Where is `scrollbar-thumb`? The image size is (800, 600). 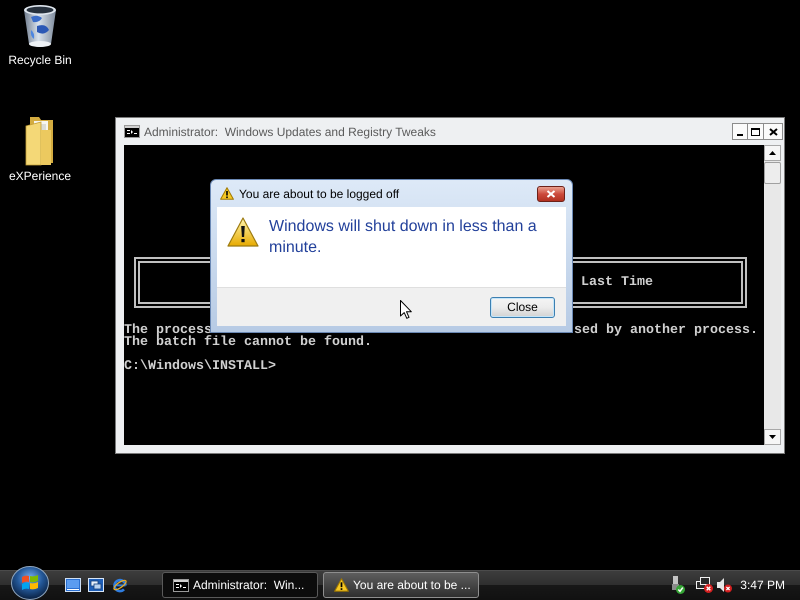
scrollbar-thumb is located at coordinates (772, 173).